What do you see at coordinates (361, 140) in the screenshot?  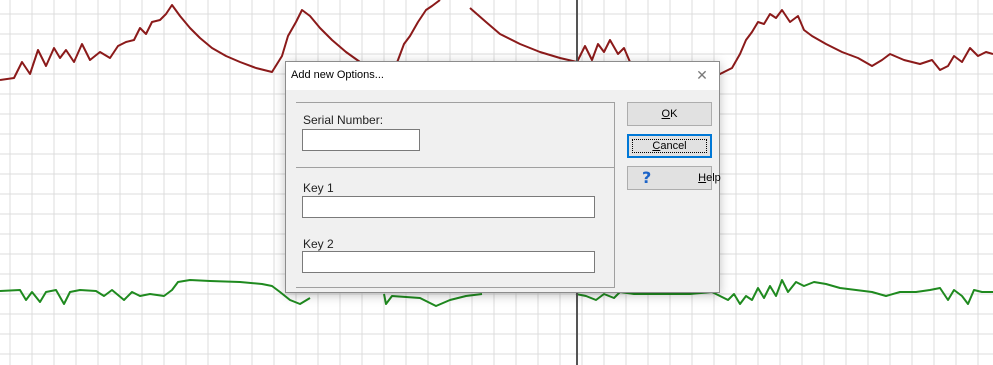 I see `serial-number-input` at bounding box center [361, 140].